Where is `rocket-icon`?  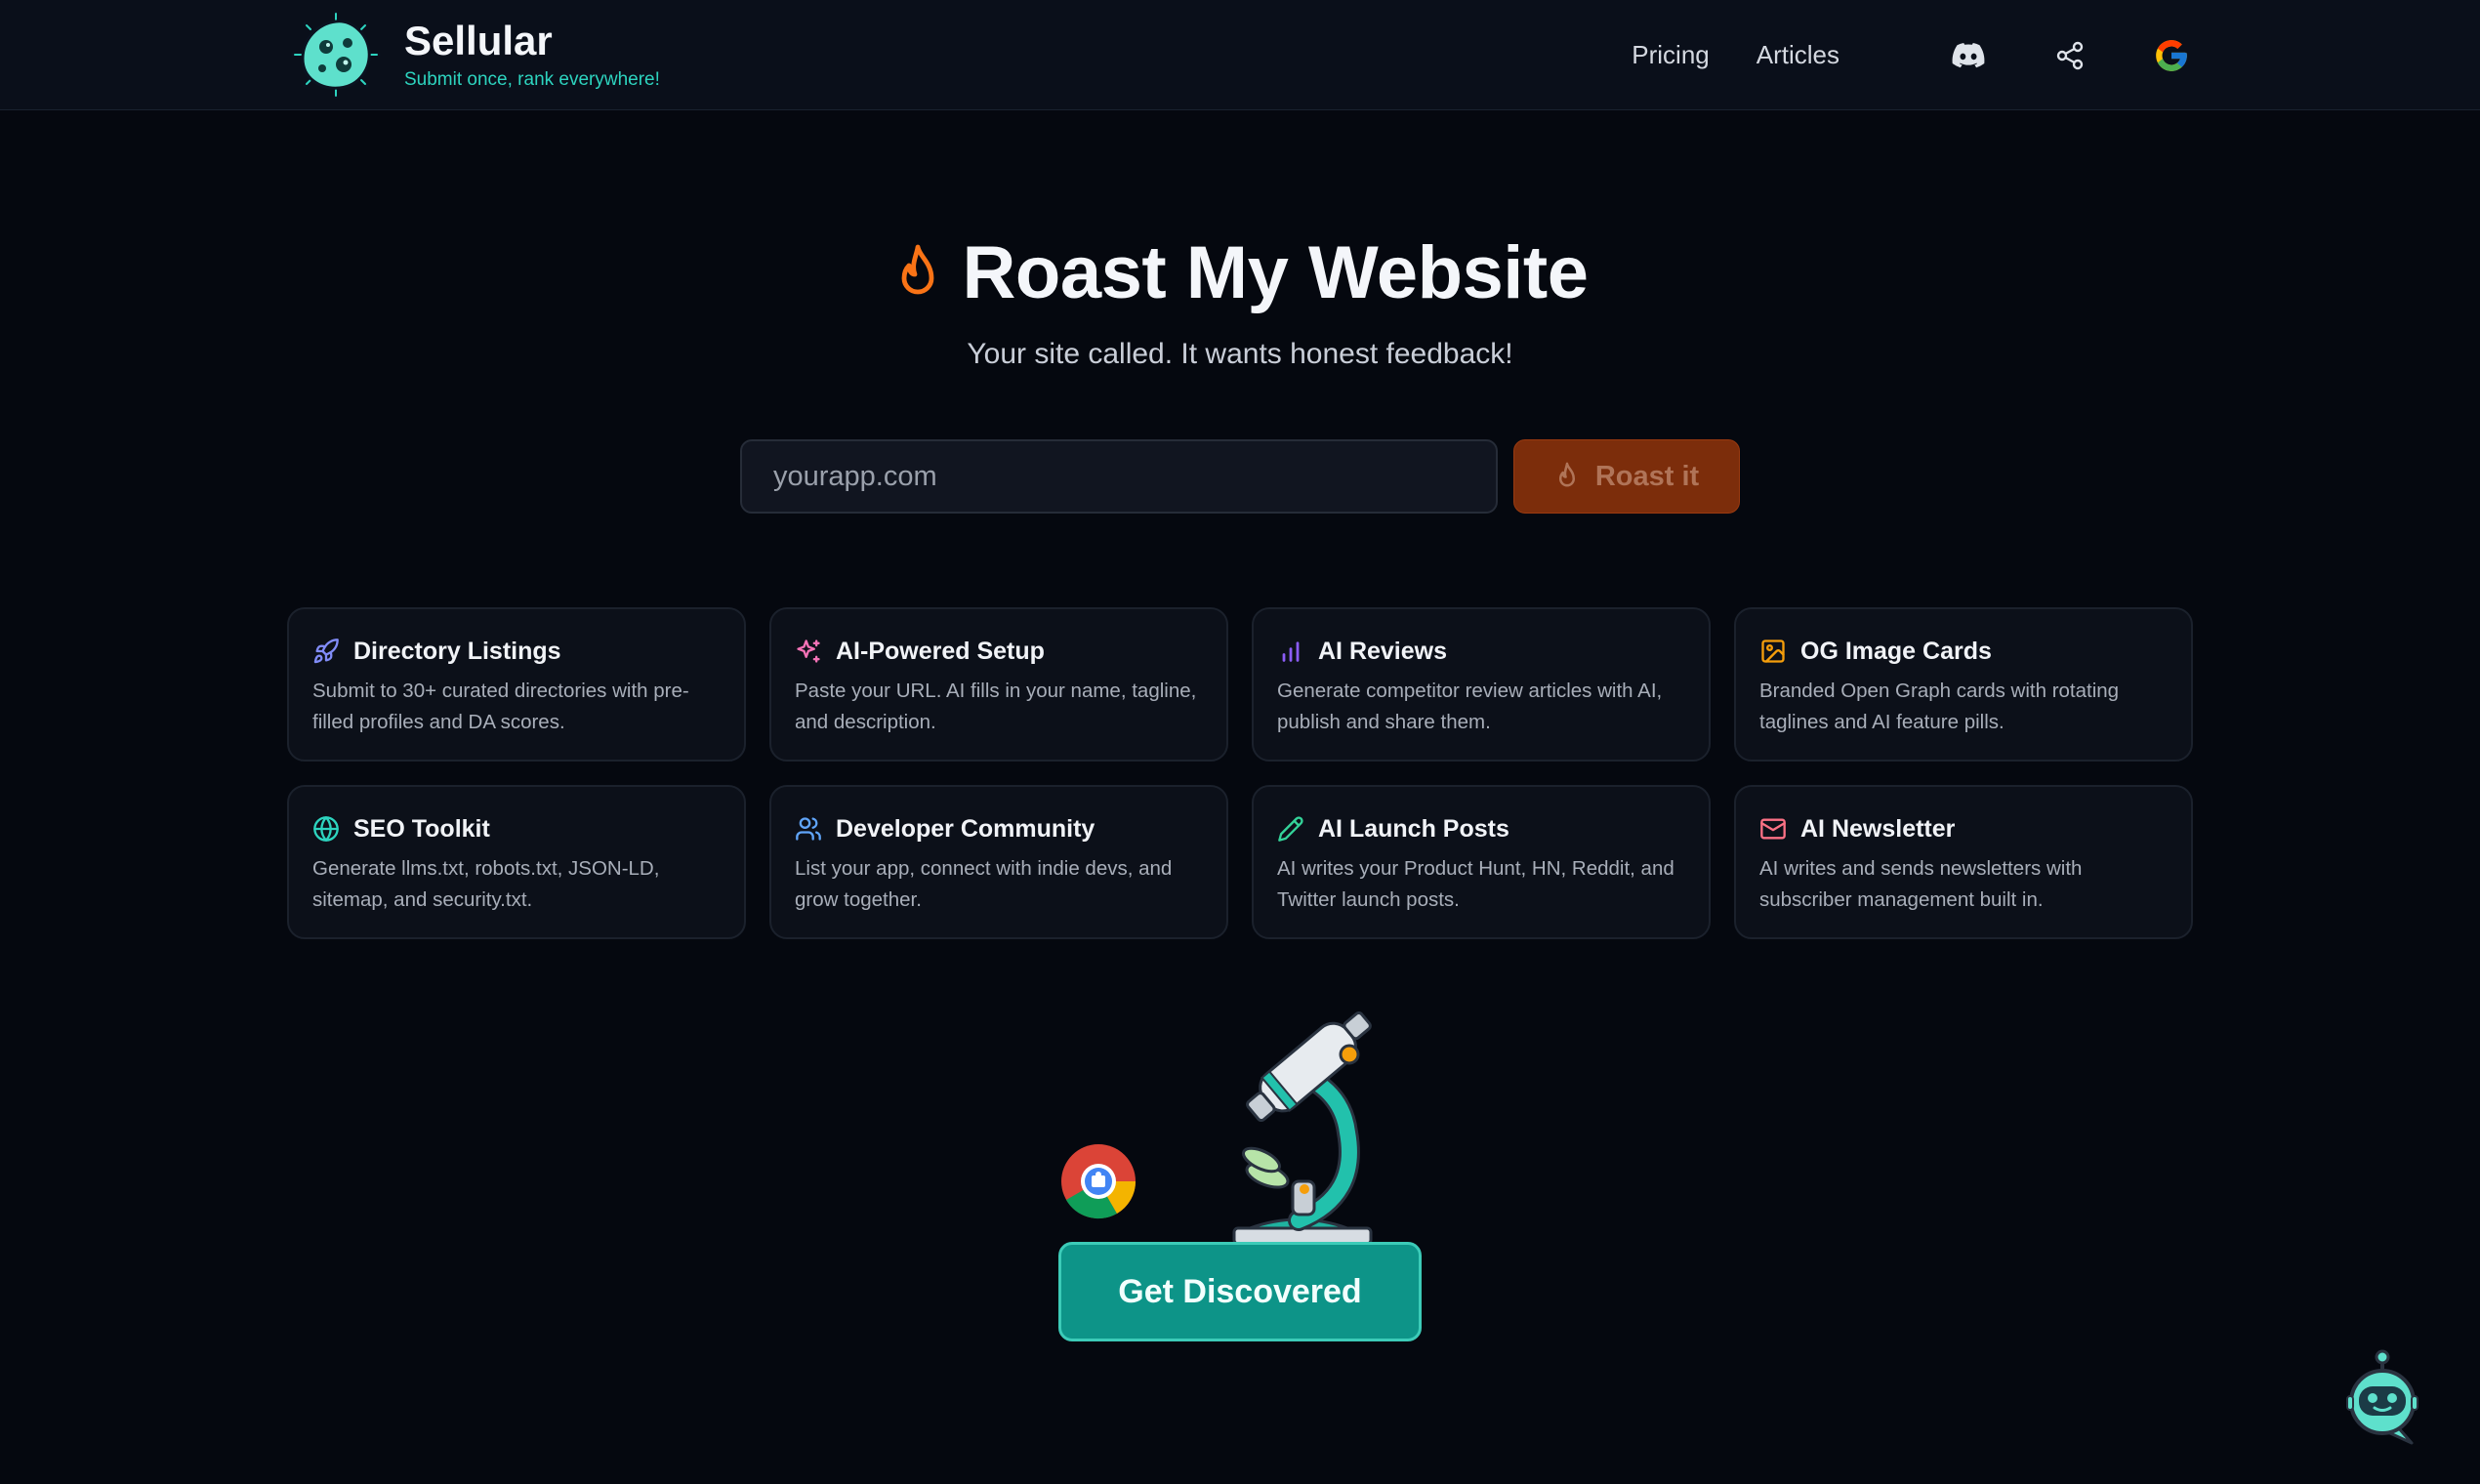
rocket-icon is located at coordinates (326, 652).